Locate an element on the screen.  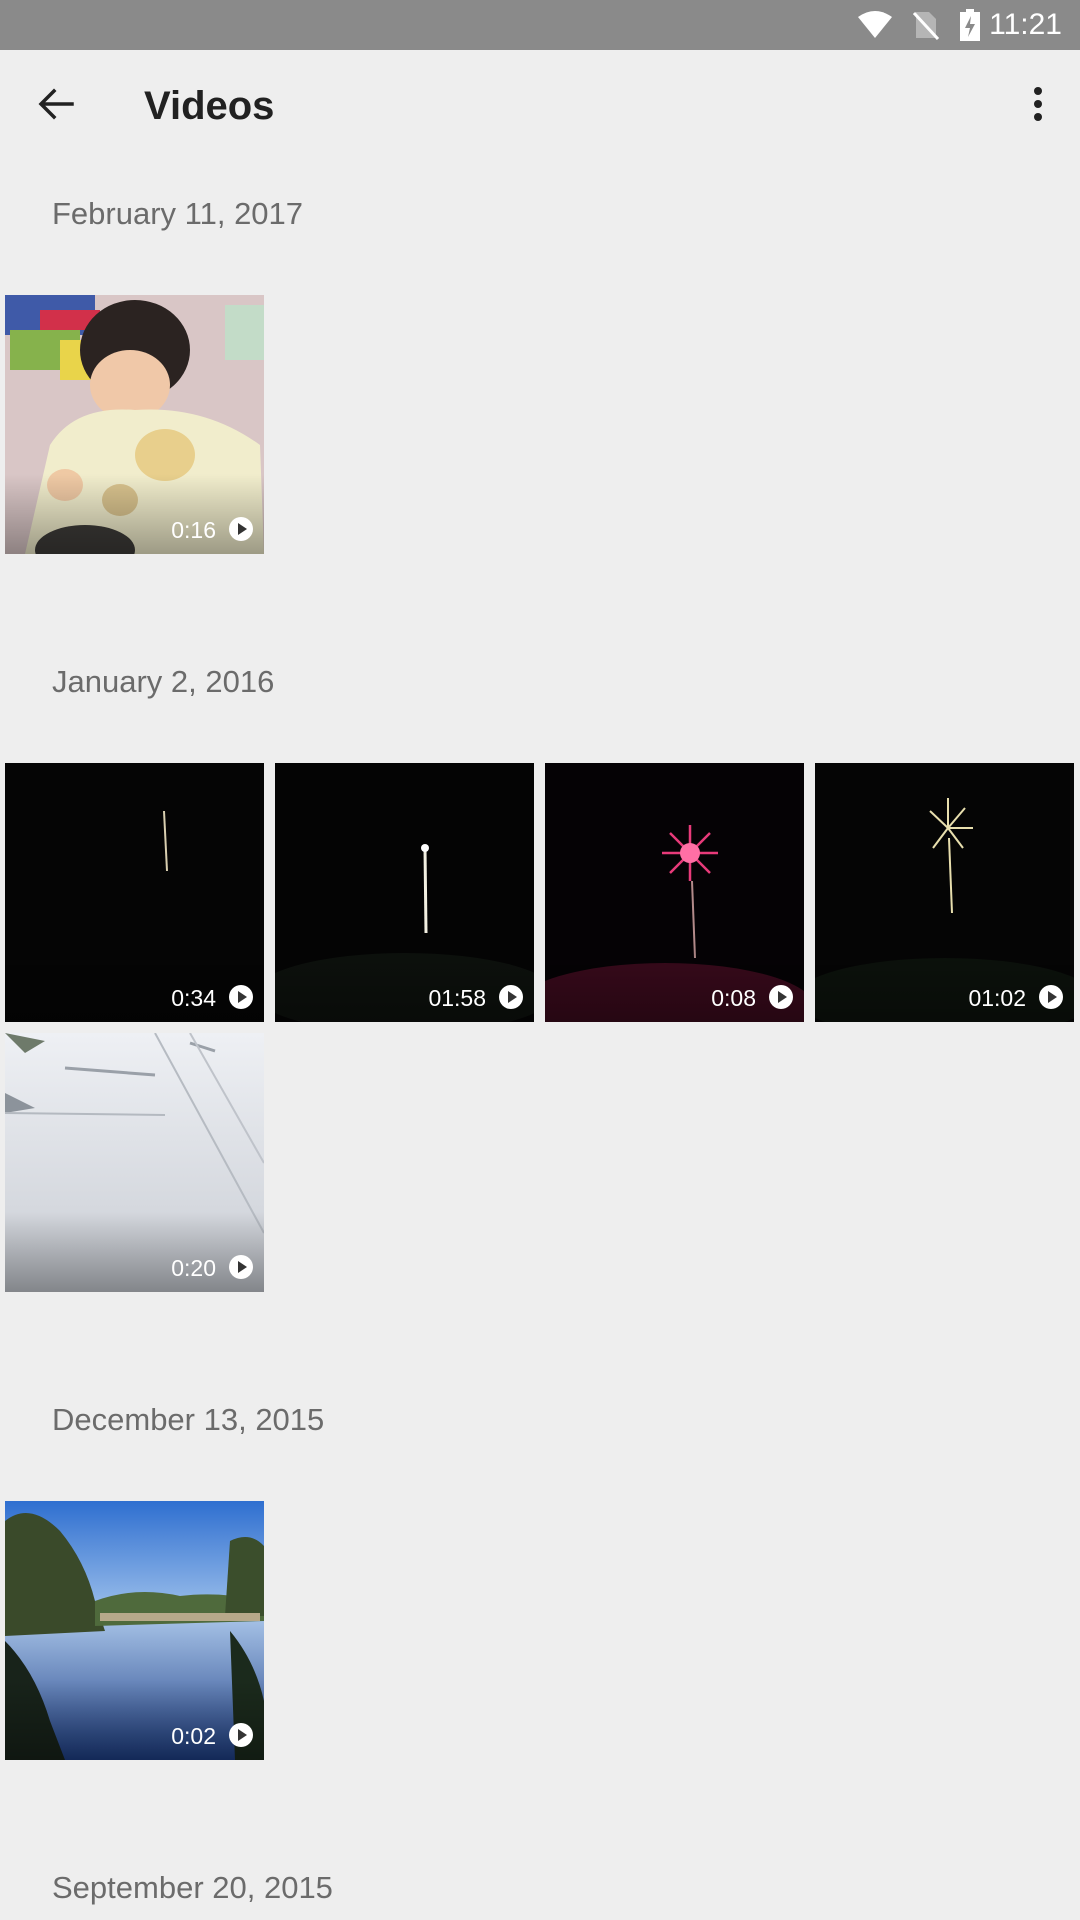
more-vert-icon is located at coordinates (1038, 104).